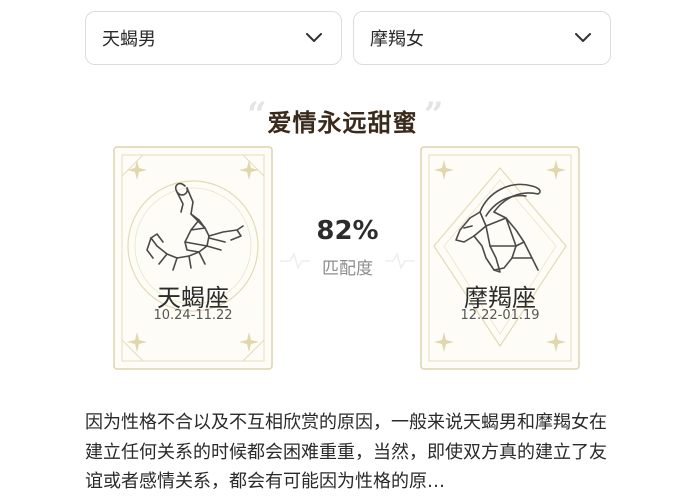  What do you see at coordinates (347, 269) in the screenshot?
I see `match-label: 匹配度` at bounding box center [347, 269].